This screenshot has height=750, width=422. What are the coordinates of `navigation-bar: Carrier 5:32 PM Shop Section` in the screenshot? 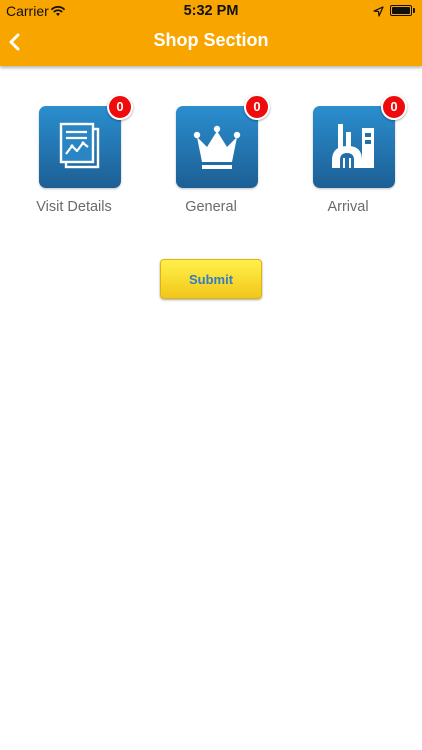 It's located at (211, 33).